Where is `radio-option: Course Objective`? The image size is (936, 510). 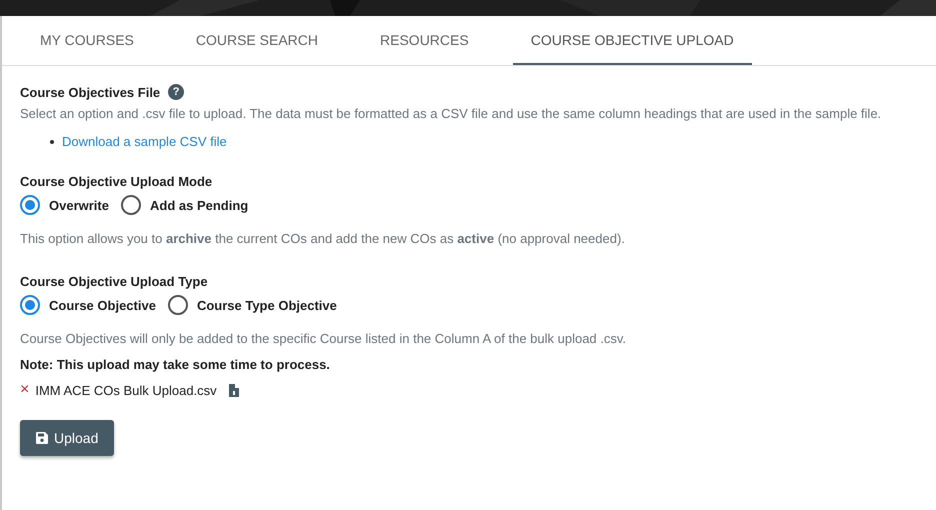 radio-option: Course Objective is located at coordinates (88, 305).